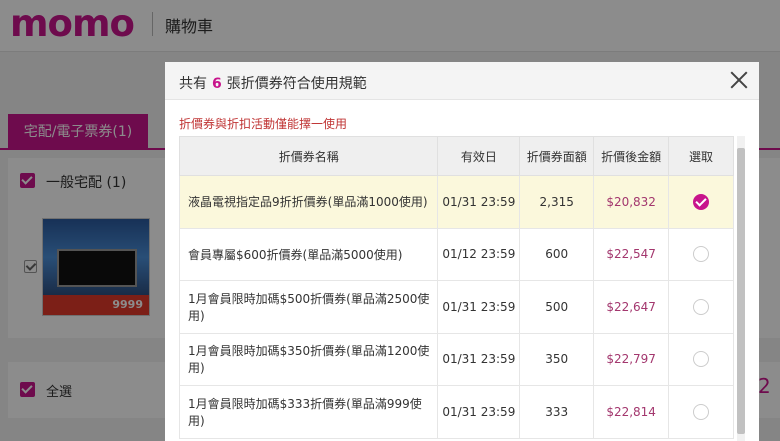 This screenshot has width=780, height=441. What do you see at coordinates (557, 202) in the screenshot?
I see `coupon-amount: 2,315` at bounding box center [557, 202].